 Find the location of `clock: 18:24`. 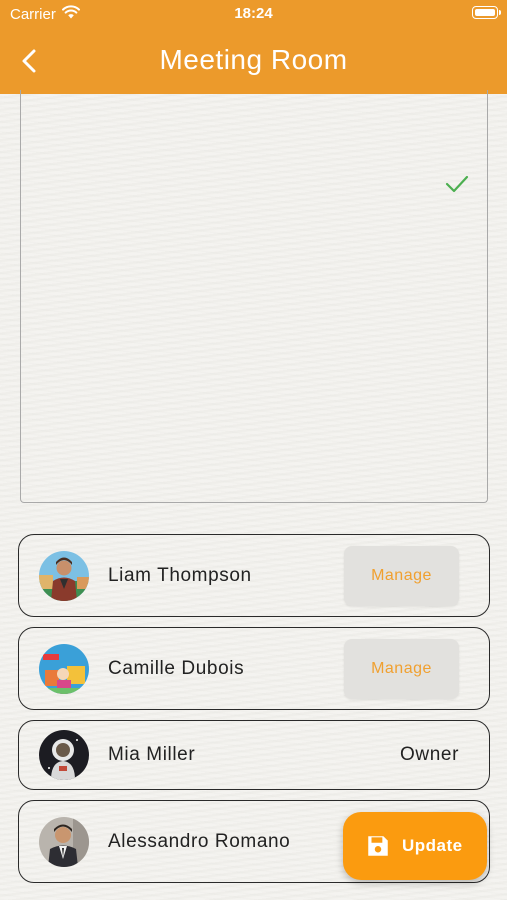

clock: 18:24 is located at coordinates (253, 13).